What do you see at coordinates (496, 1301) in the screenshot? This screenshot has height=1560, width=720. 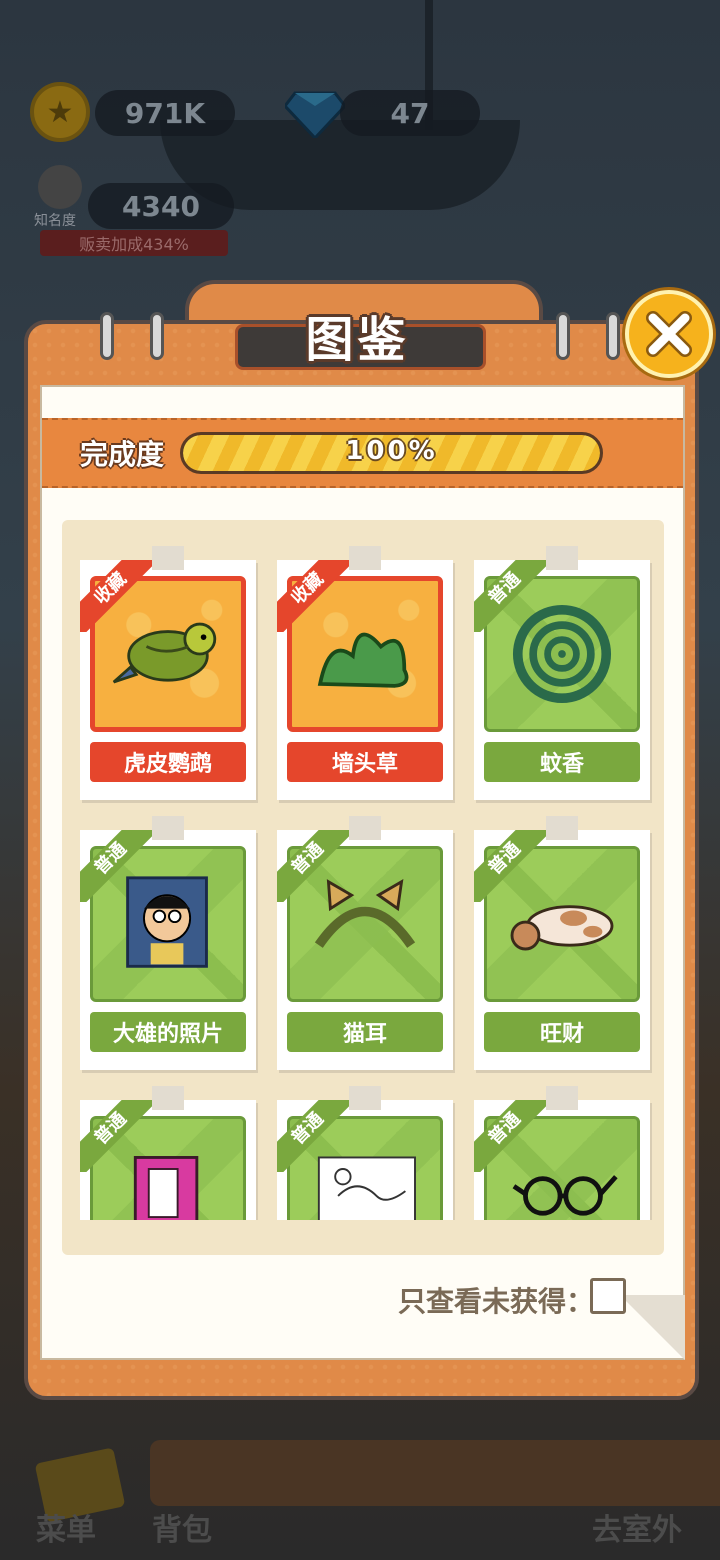 I see `filter-label: 只查看未获得：` at bounding box center [496, 1301].